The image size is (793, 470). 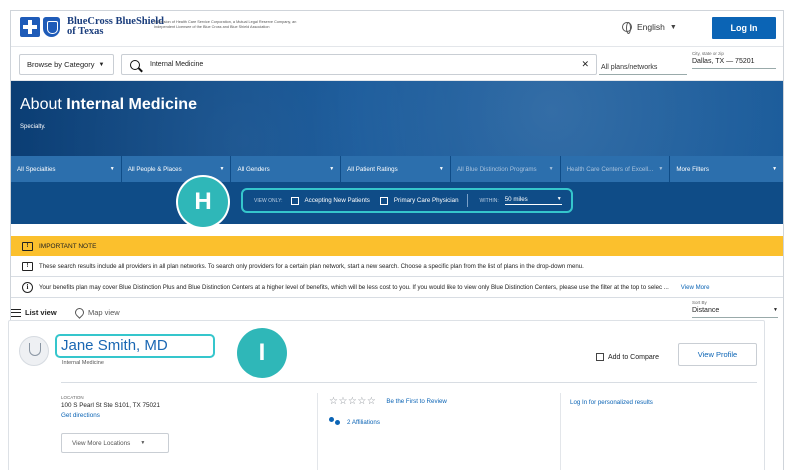 What do you see at coordinates (496, 169) in the screenshot?
I see `filter-label: All Blue Distinction Programs` at bounding box center [496, 169].